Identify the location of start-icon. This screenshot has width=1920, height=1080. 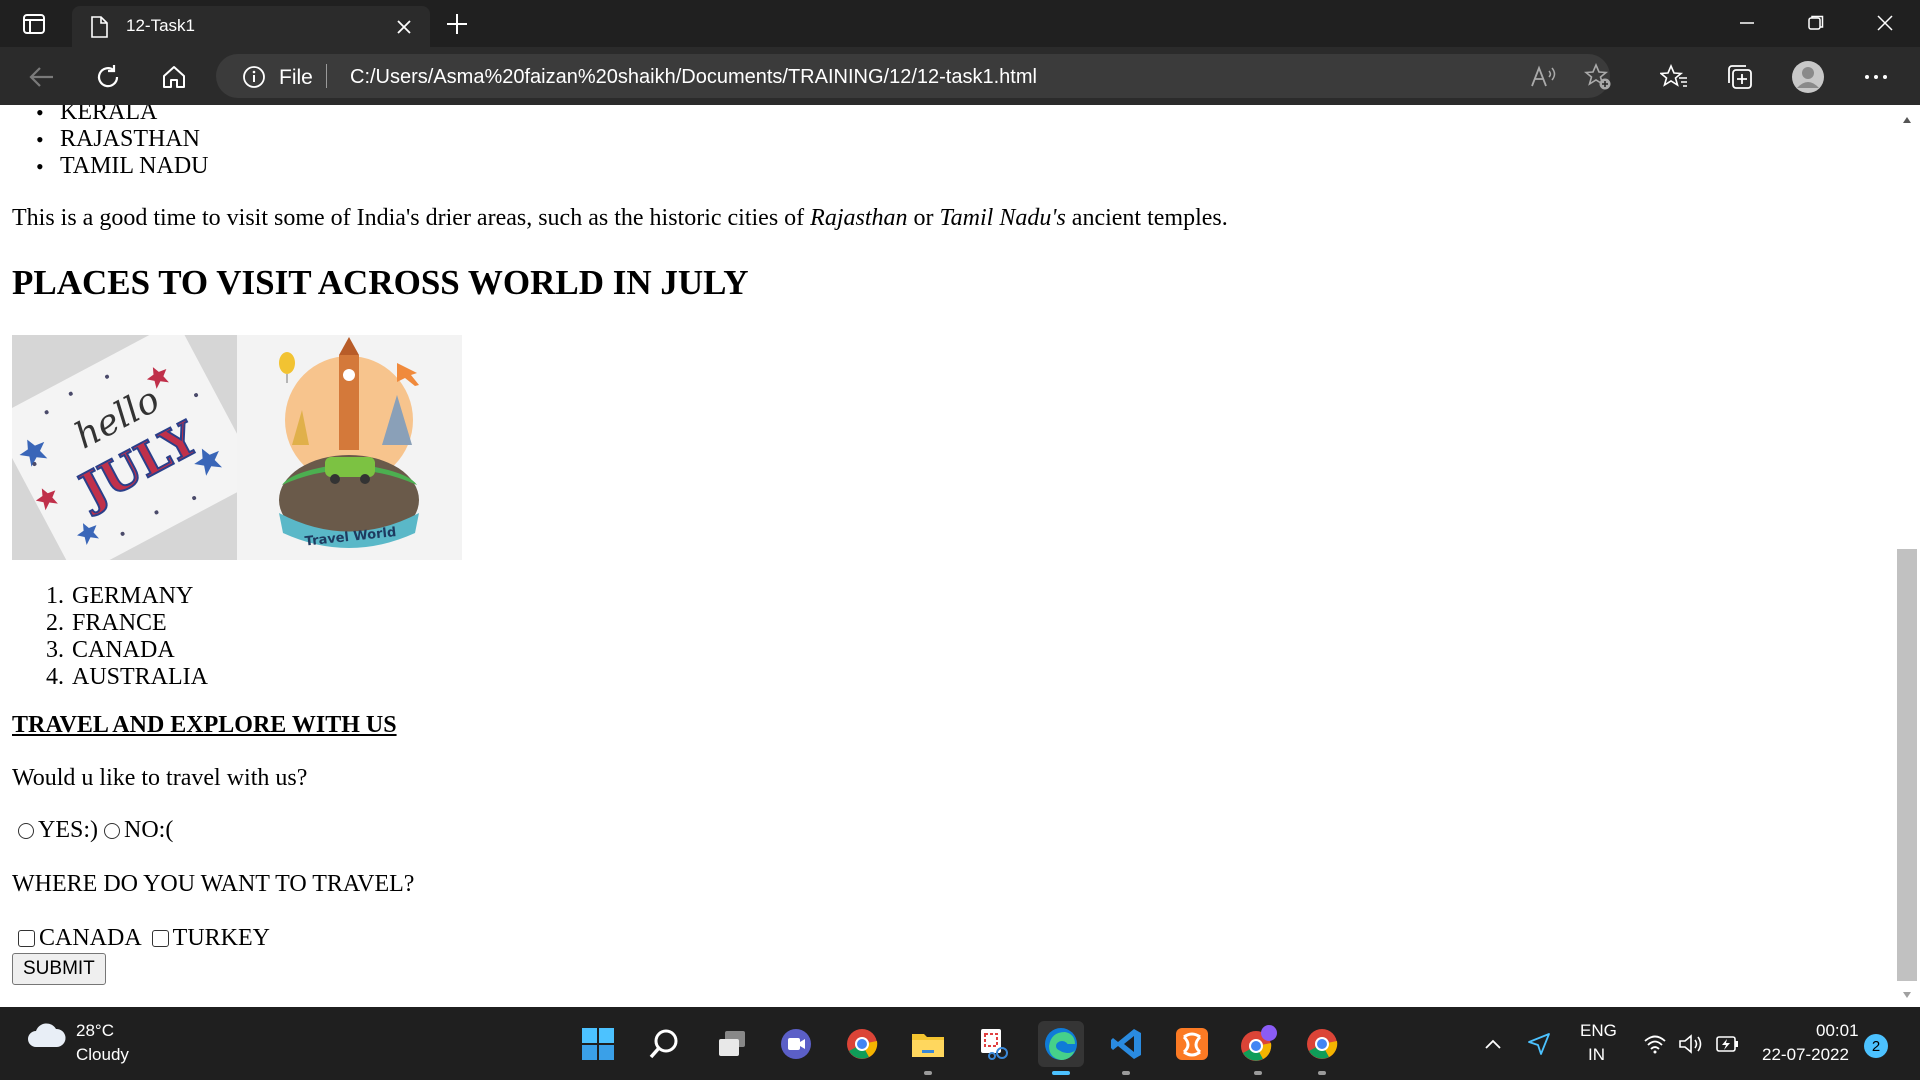
(598, 1044).